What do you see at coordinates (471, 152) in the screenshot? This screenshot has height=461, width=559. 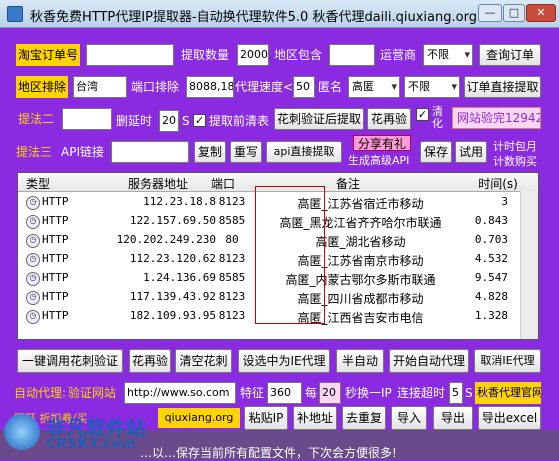 I see `trial-button: 试用` at bounding box center [471, 152].